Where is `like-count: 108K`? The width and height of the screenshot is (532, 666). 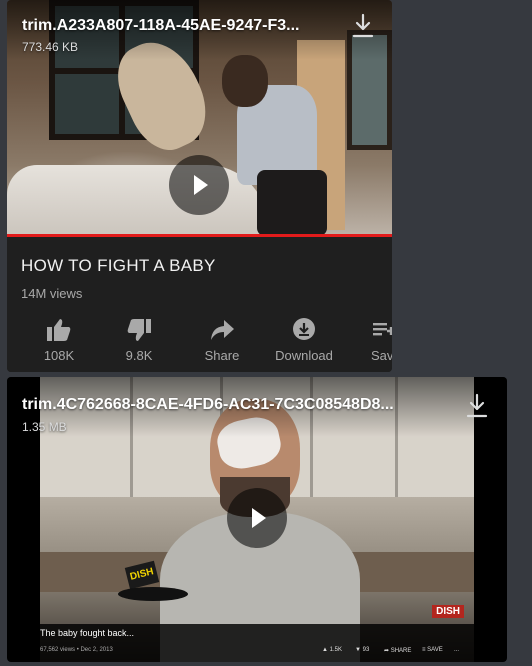 like-count: 108K is located at coordinates (59, 355).